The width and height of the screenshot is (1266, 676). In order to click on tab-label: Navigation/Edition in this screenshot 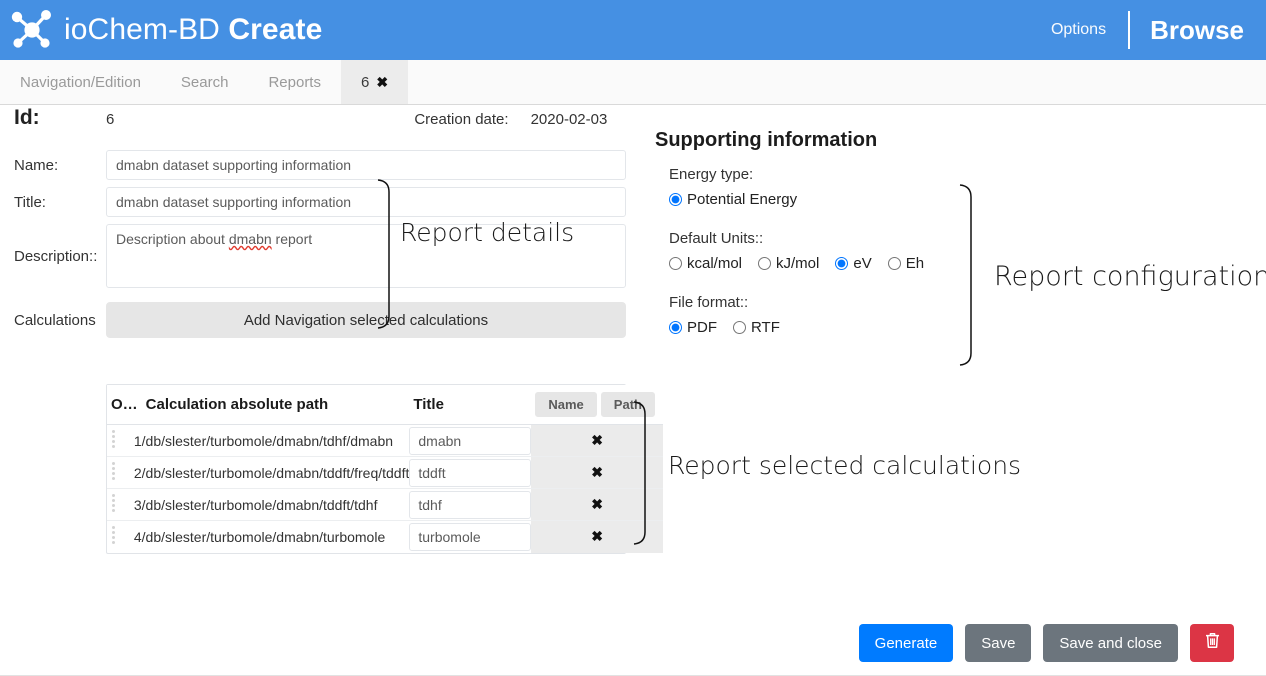, I will do `click(80, 82)`.